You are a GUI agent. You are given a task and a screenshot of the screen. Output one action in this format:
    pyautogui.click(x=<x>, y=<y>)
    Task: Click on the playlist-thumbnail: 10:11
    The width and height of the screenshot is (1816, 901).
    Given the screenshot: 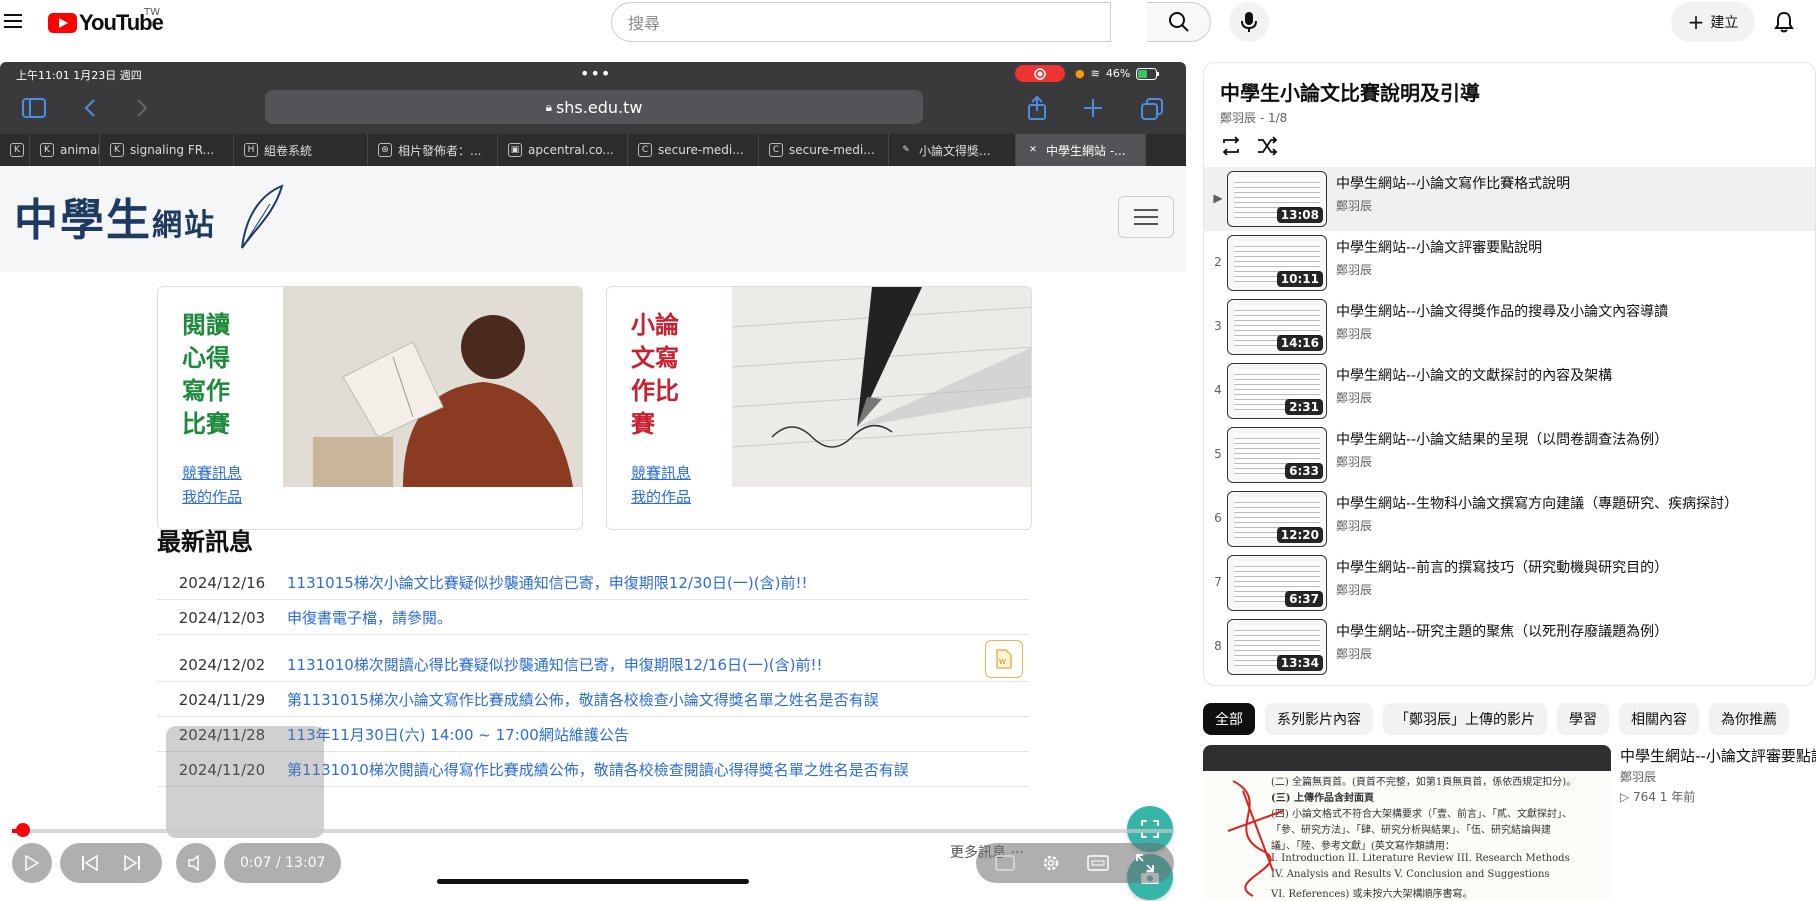 What is the action you would take?
    pyautogui.click(x=1277, y=263)
    